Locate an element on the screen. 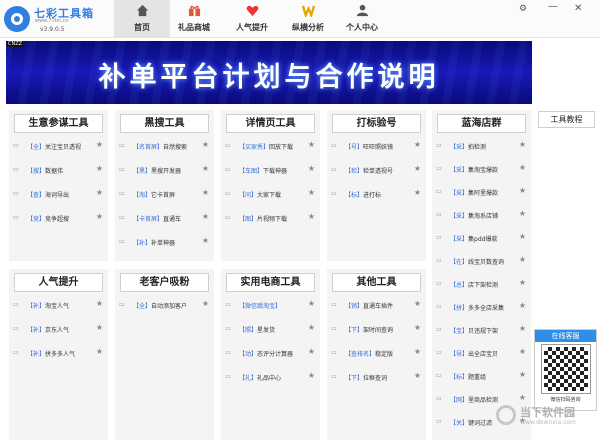 This screenshot has width=600, height=443. tool-item-label: 【宝】贝违规下架 is located at coordinates (474, 330).